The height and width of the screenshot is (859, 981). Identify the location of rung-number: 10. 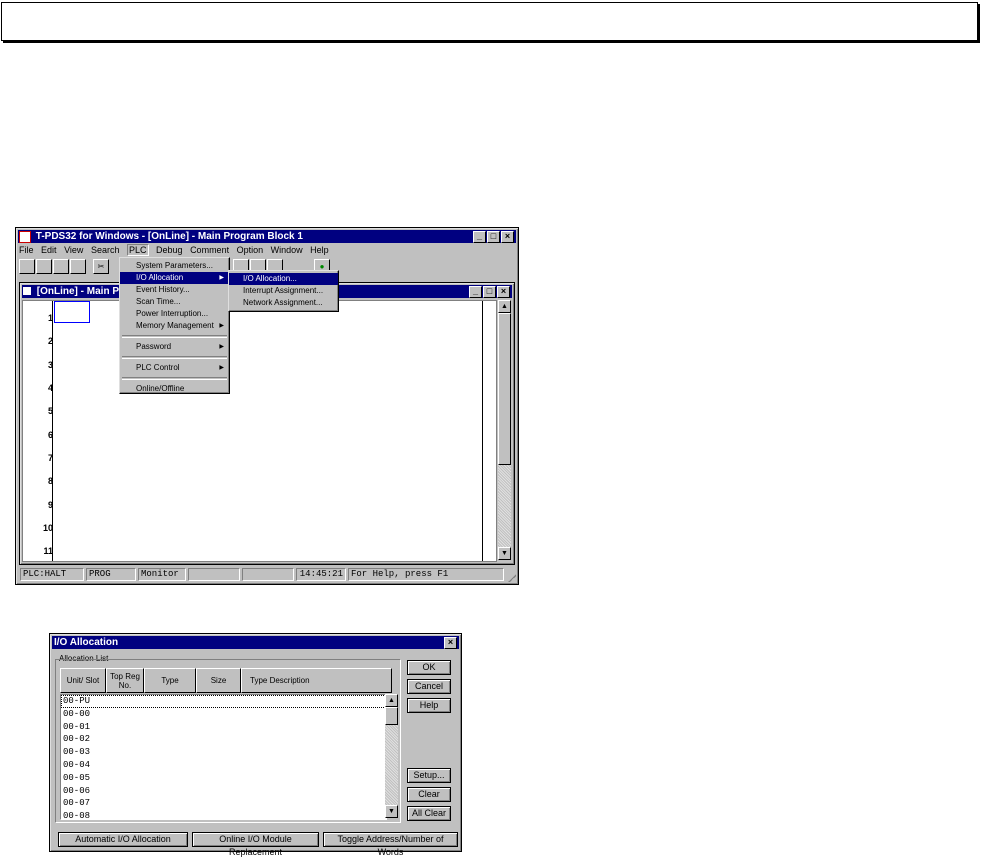
(47, 528).